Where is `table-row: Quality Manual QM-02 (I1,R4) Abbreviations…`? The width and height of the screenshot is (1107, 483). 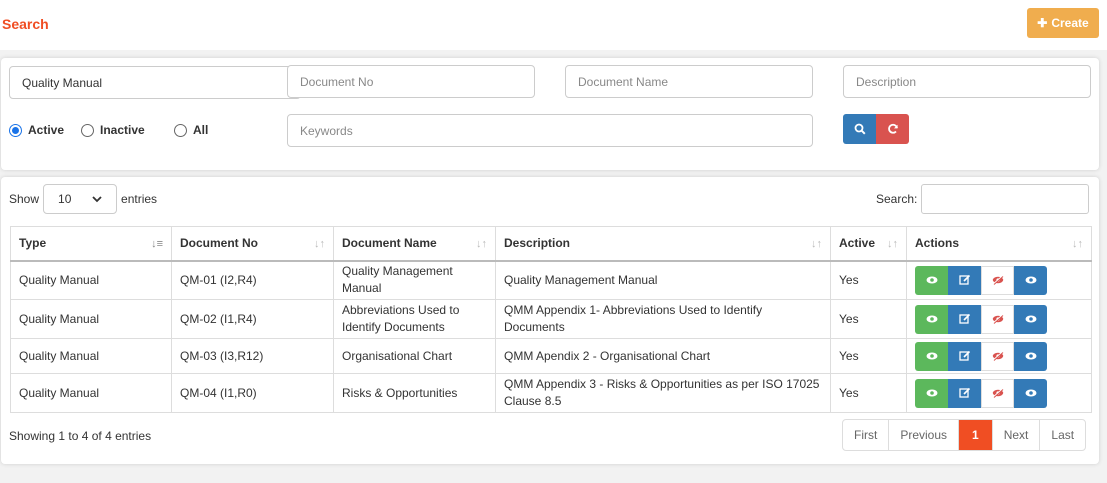 table-row: Quality Manual QM-02 (I1,R4) Abbreviations… is located at coordinates (551, 319).